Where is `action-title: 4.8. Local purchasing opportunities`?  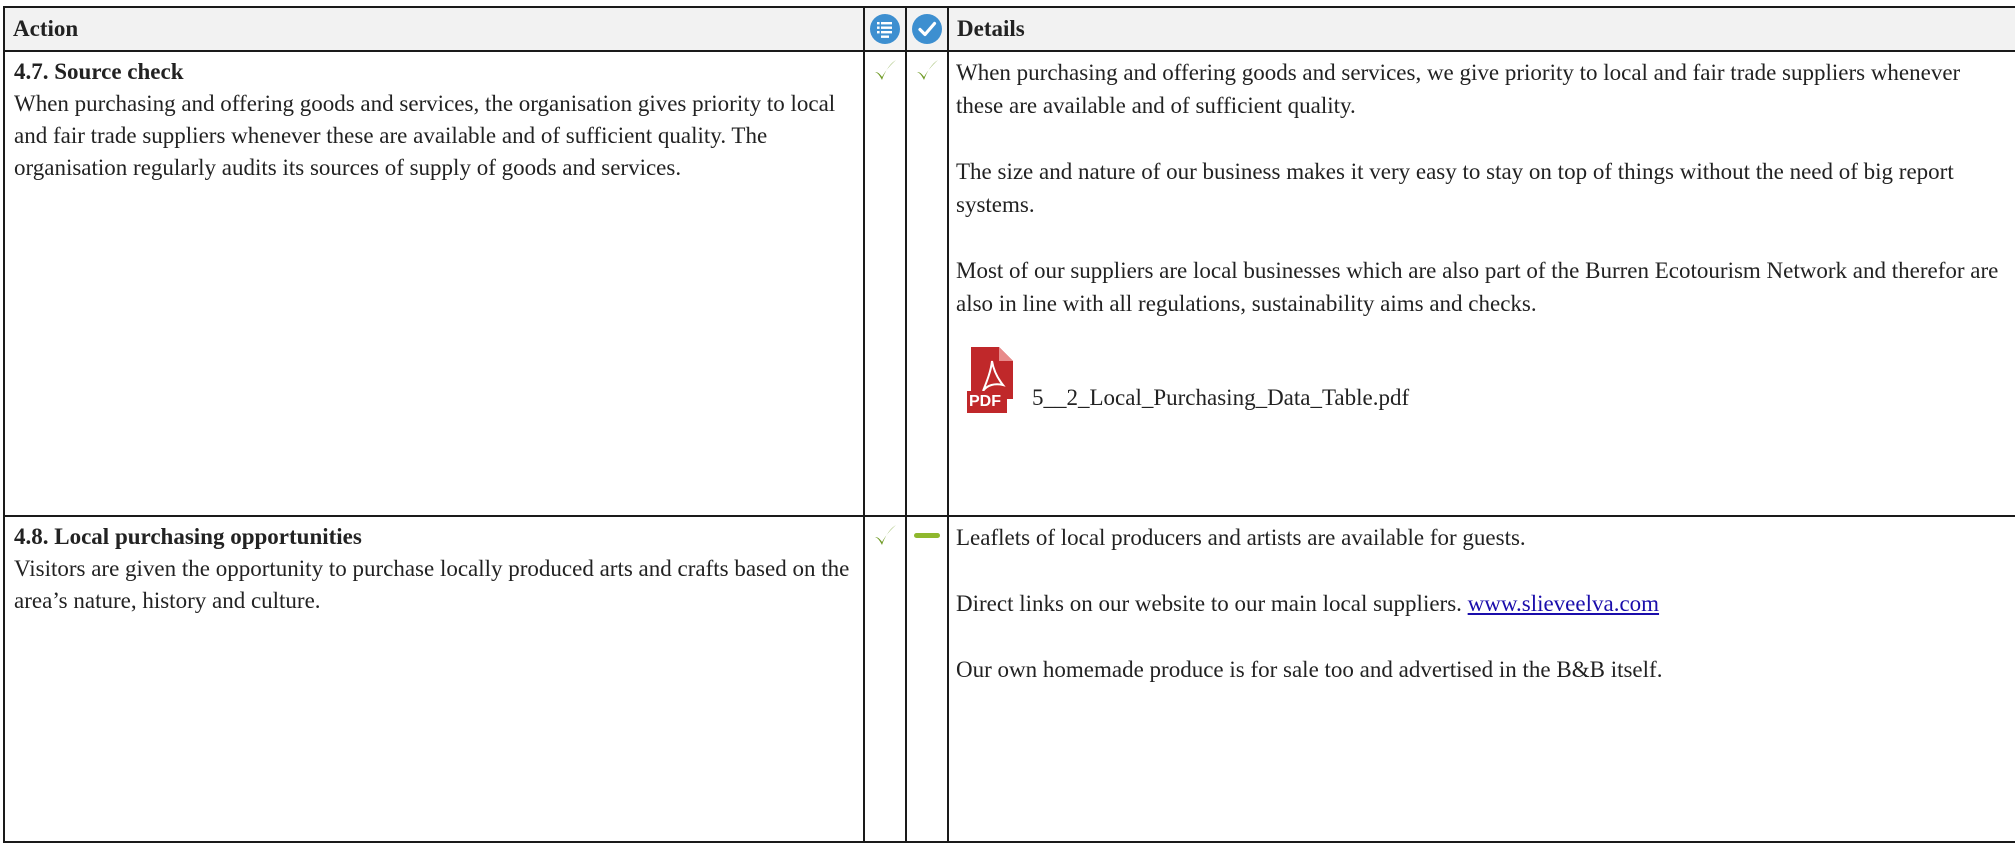 action-title: 4.8. Local purchasing opportunities is located at coordinates (188, 536).